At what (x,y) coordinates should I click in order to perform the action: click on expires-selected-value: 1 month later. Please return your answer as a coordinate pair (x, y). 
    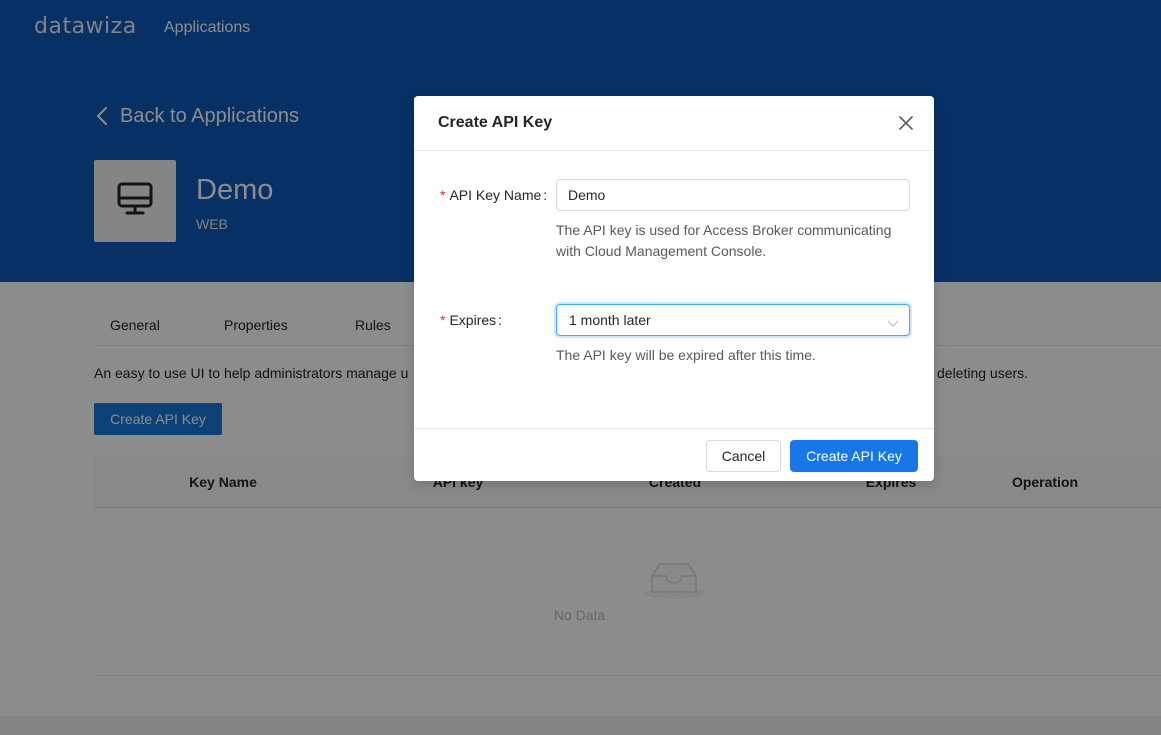
    Looking at the image, I should click on (610, 320).